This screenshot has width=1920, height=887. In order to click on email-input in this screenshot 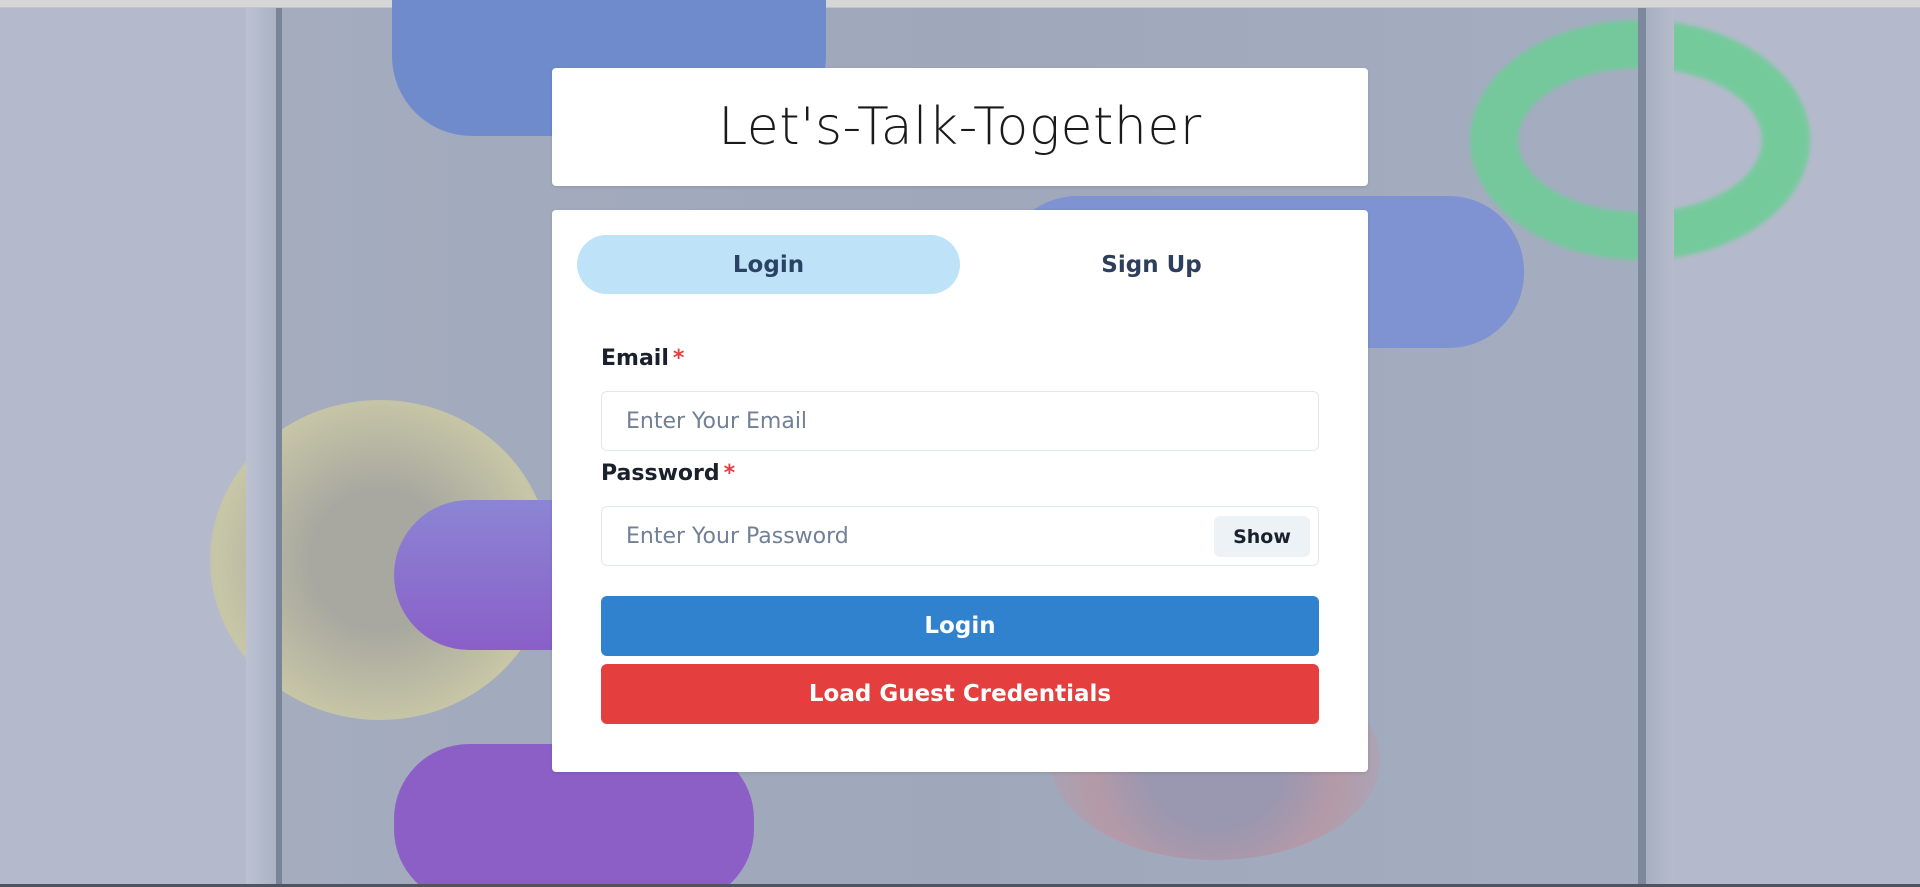, I will do `click(960, 421)`.